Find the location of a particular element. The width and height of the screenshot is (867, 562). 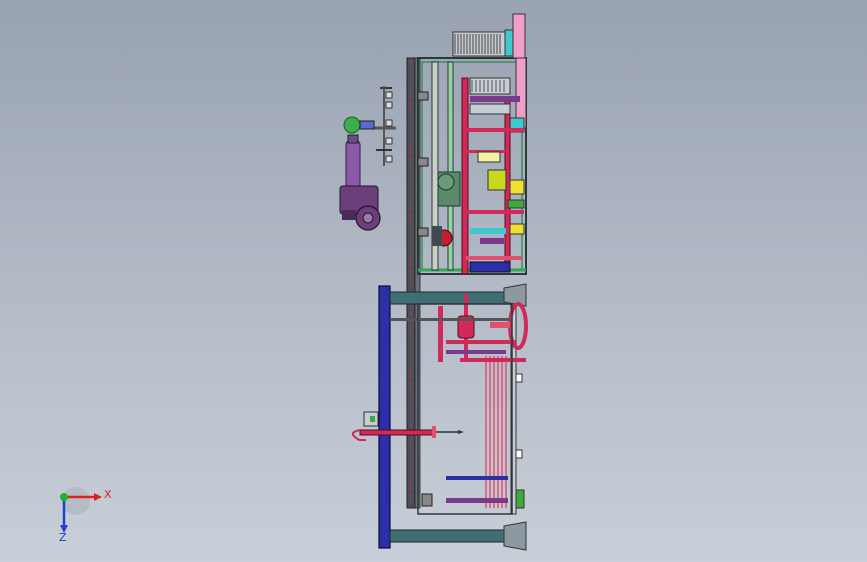

x-axis-arrow is located at coordinates (98, 497).